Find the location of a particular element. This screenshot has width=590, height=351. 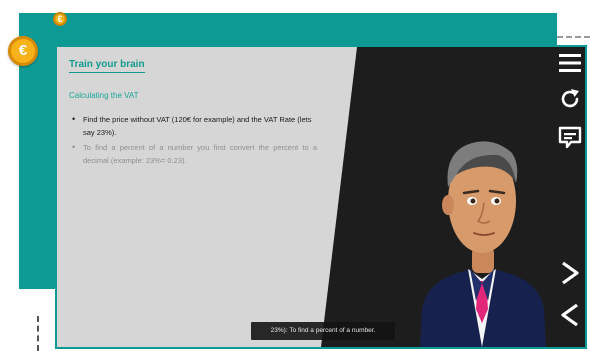

reload-icon is located at coordinates (570, 99).